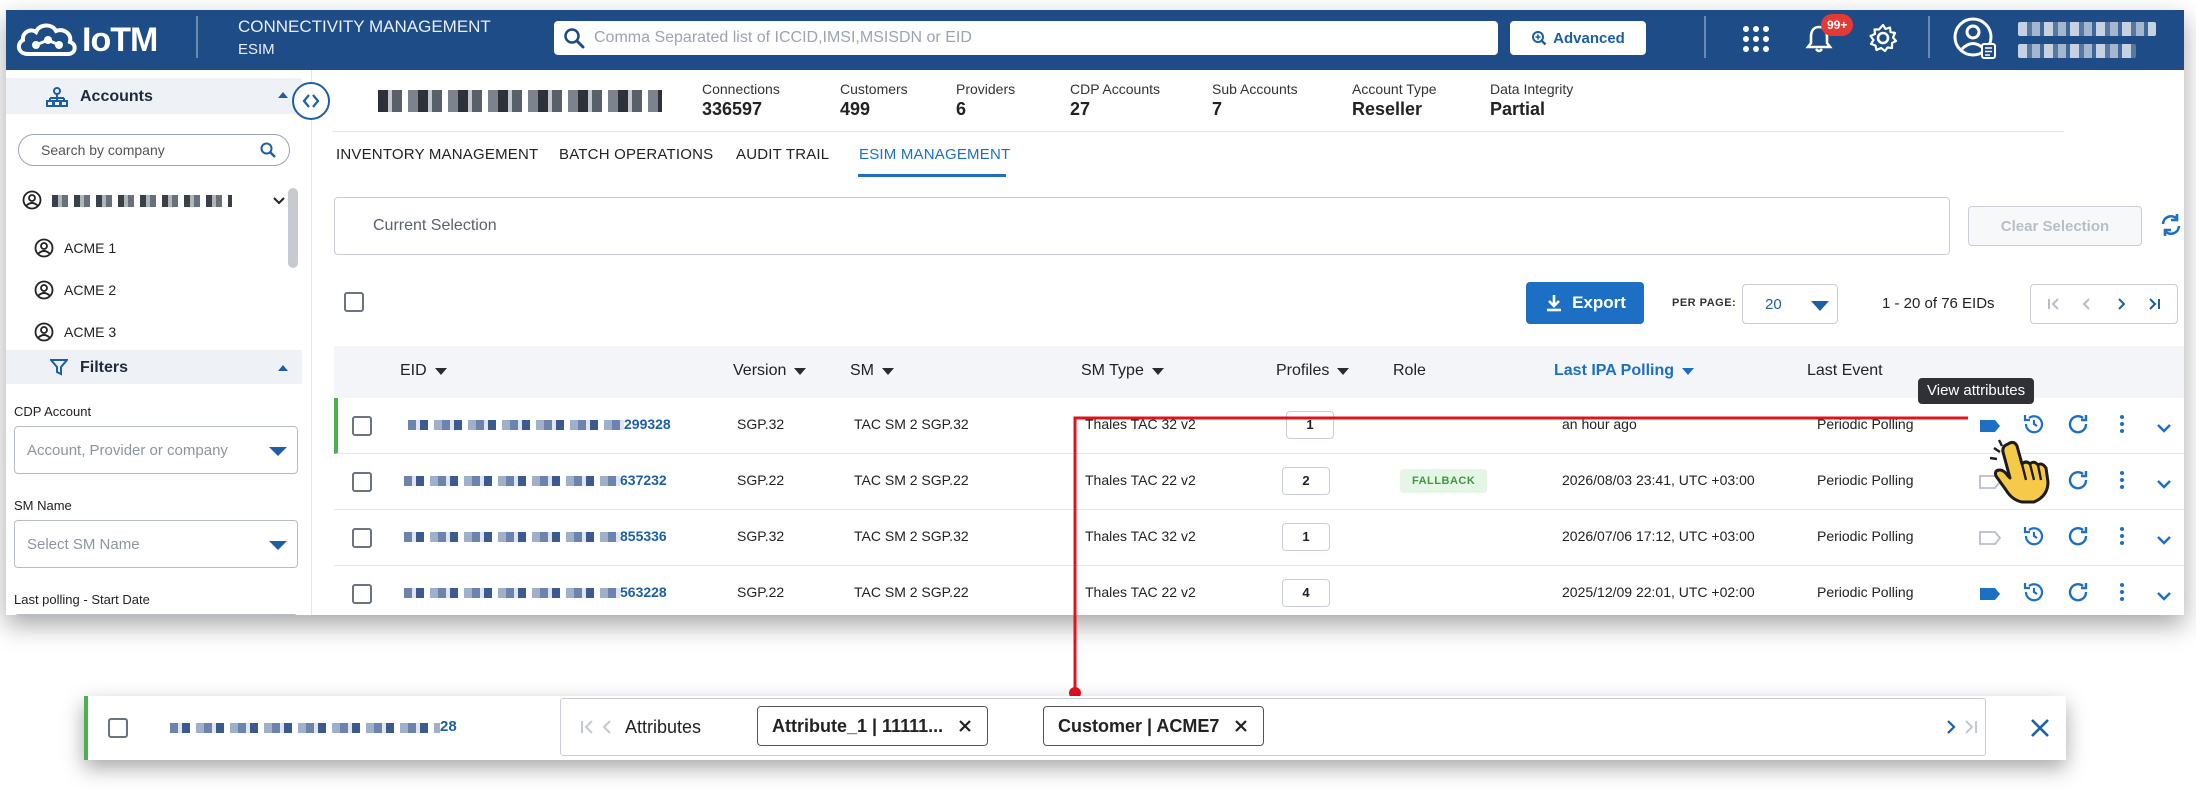  I want to click on company-item: ACME 2, so click(134, 290).